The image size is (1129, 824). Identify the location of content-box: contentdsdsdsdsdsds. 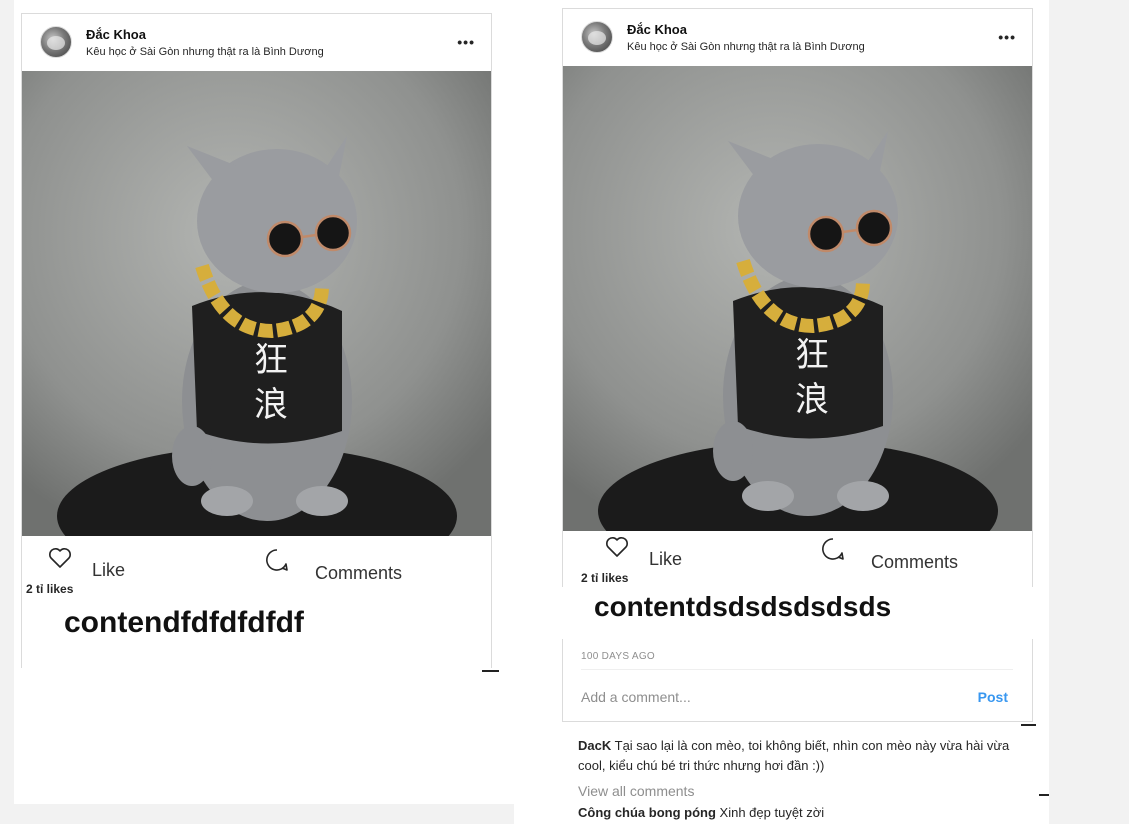
(798, 613).